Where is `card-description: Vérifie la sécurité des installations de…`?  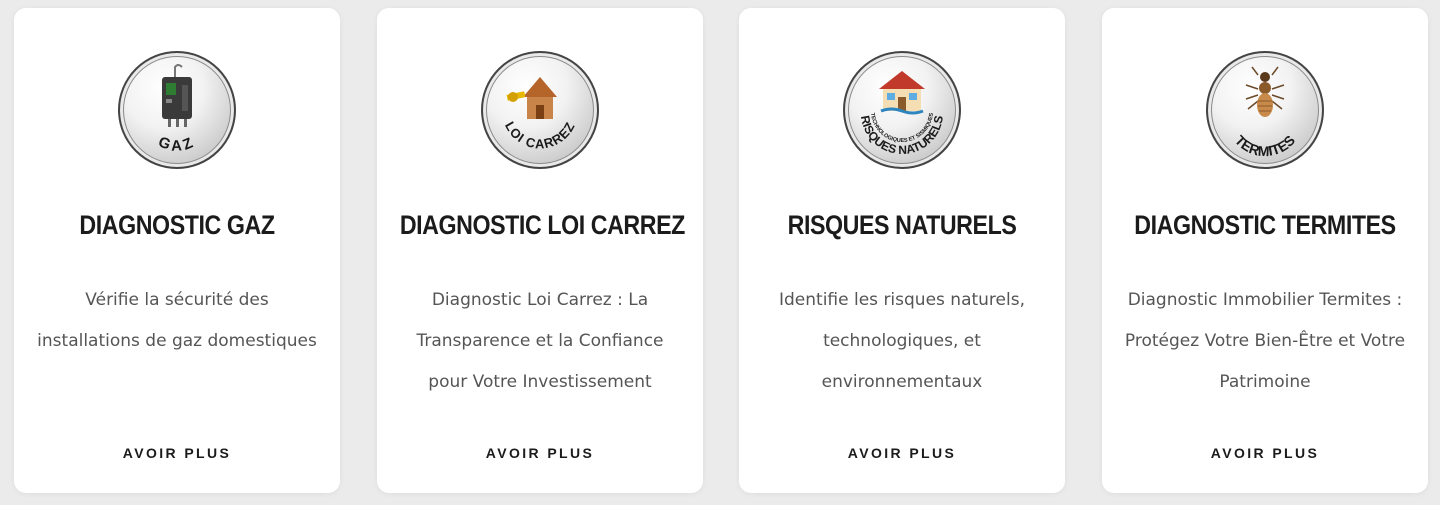 card-description: Vérifie la sécurité des installations de… is located at coordinates (177, 320).